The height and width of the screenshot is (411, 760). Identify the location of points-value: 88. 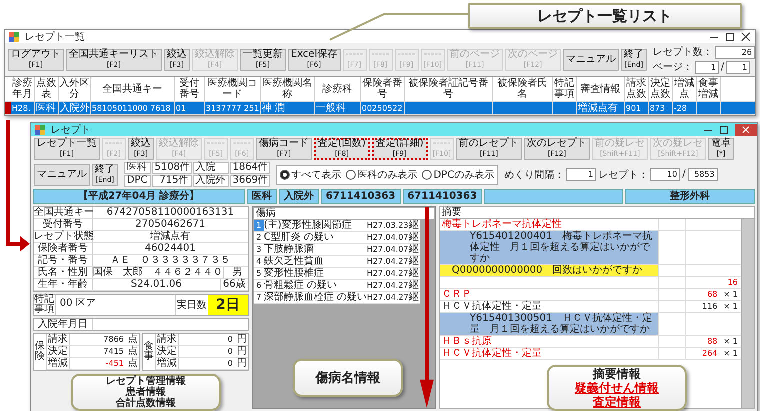
(712, 341).